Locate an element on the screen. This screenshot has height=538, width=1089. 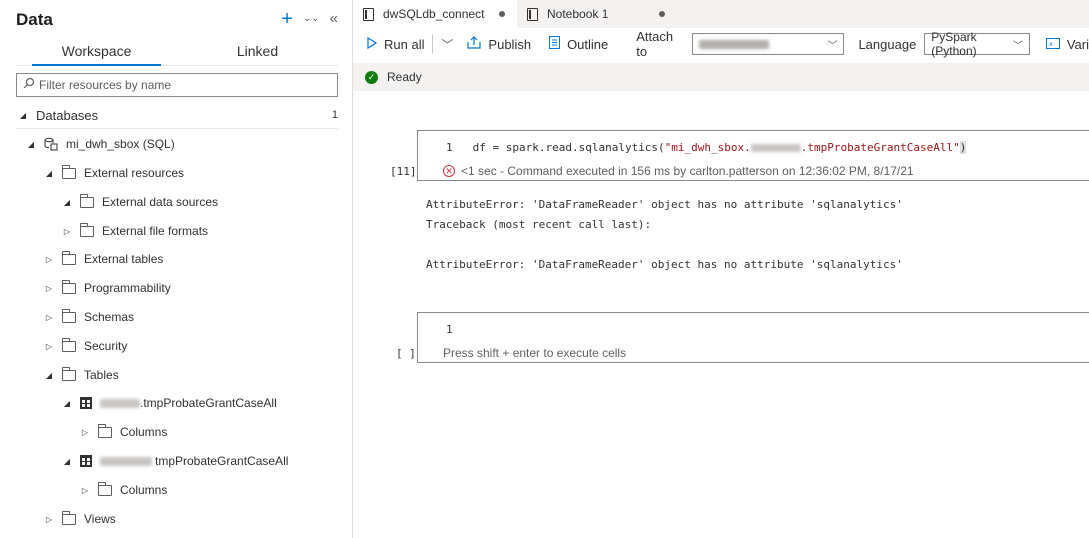
variables-icon: x is located at coordinates (1052, 44).